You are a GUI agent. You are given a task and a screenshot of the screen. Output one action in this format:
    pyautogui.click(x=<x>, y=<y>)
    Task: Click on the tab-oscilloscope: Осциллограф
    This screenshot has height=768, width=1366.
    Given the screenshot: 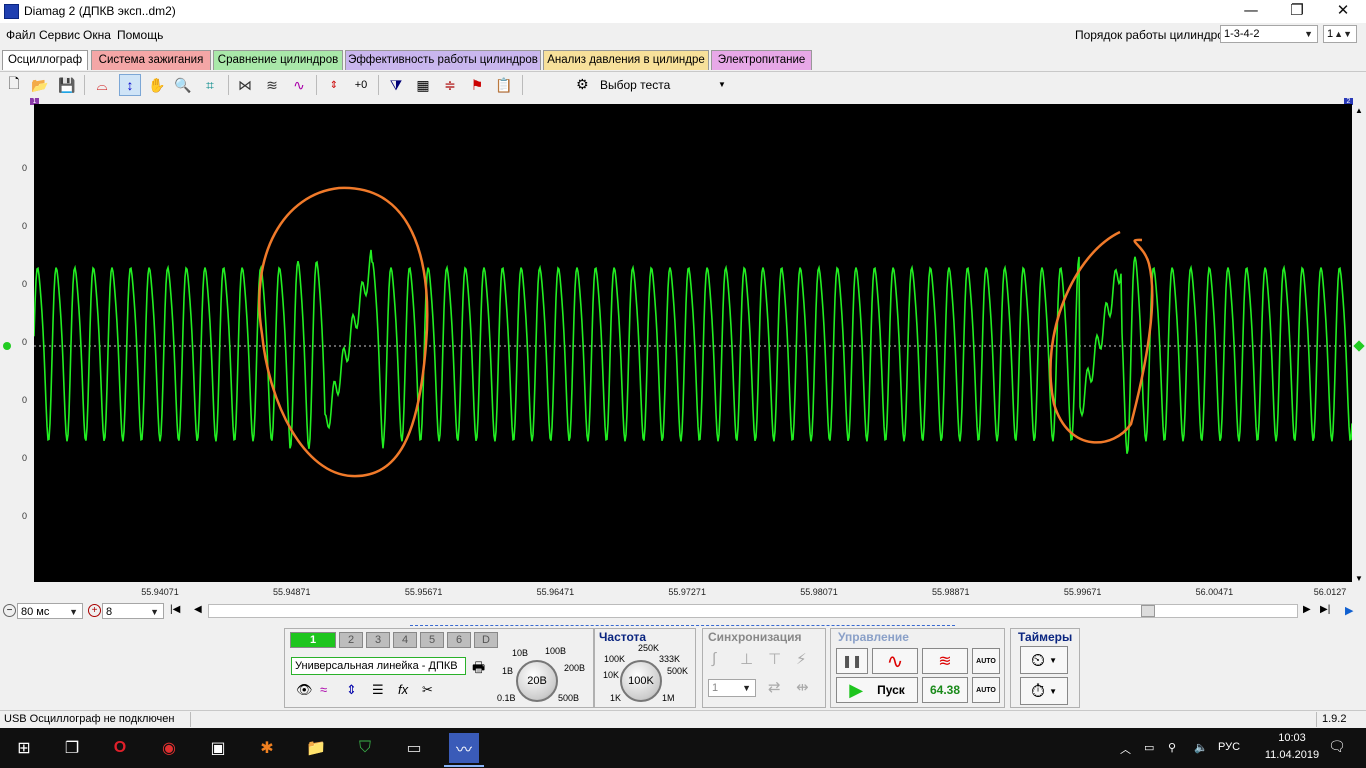 What is the action you would take?
    pyautogui.click(x=45, y=60)
    